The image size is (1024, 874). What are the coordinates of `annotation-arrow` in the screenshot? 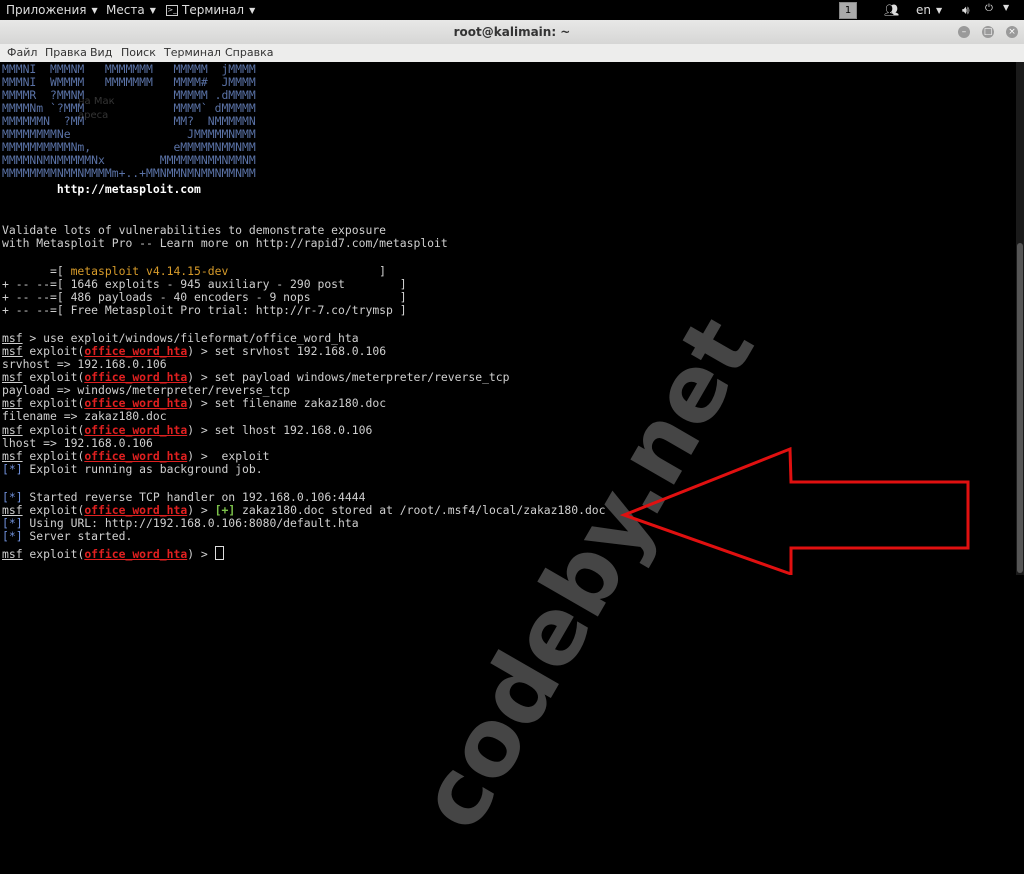 It's located at (794, 510).